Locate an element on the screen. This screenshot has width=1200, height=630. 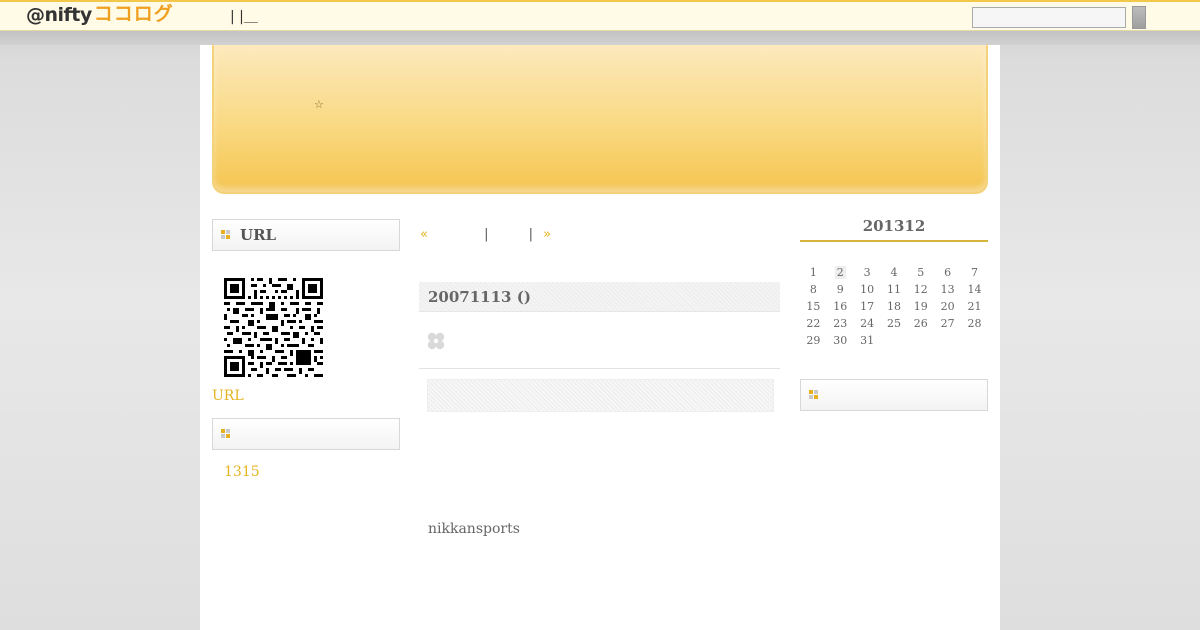
calendar-day: 24 is located at coordinates (867, 323).